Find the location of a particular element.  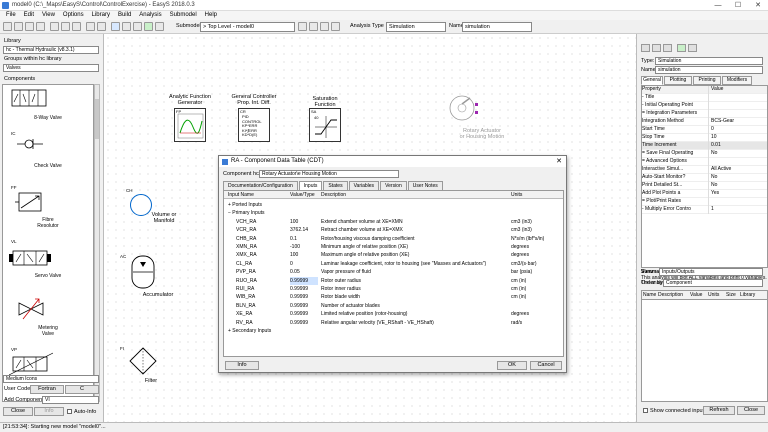

grid-row: Interactive Simul... All Active is located at coordinates (704, 170).